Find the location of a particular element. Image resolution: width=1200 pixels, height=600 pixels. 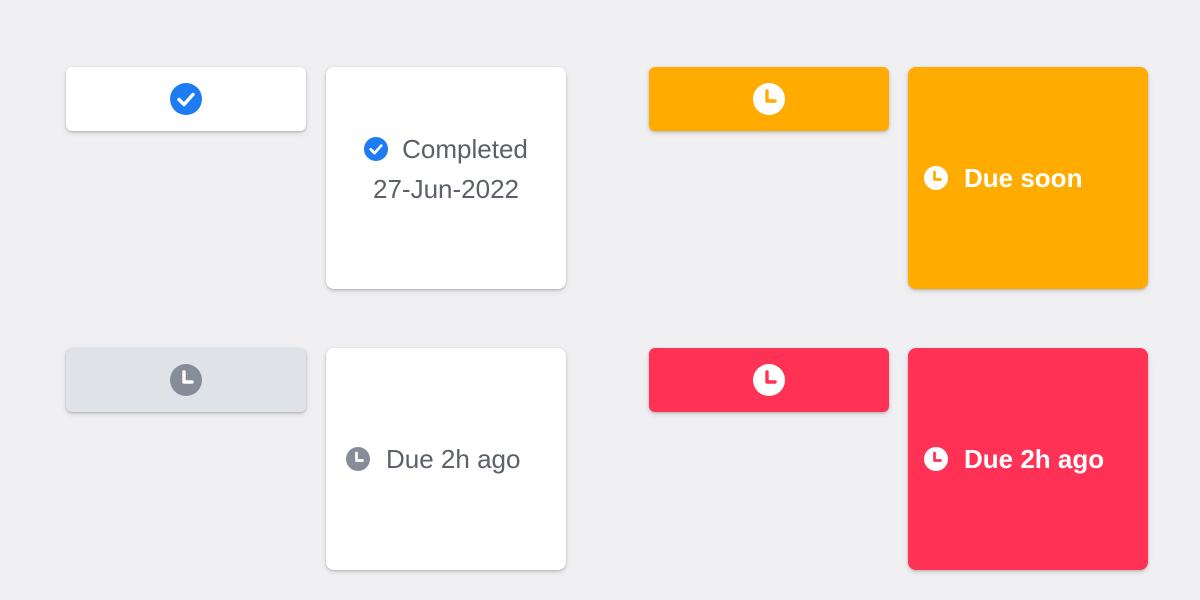

completed-date: 27-Jun-2022 is located at coordinates (446, 189).